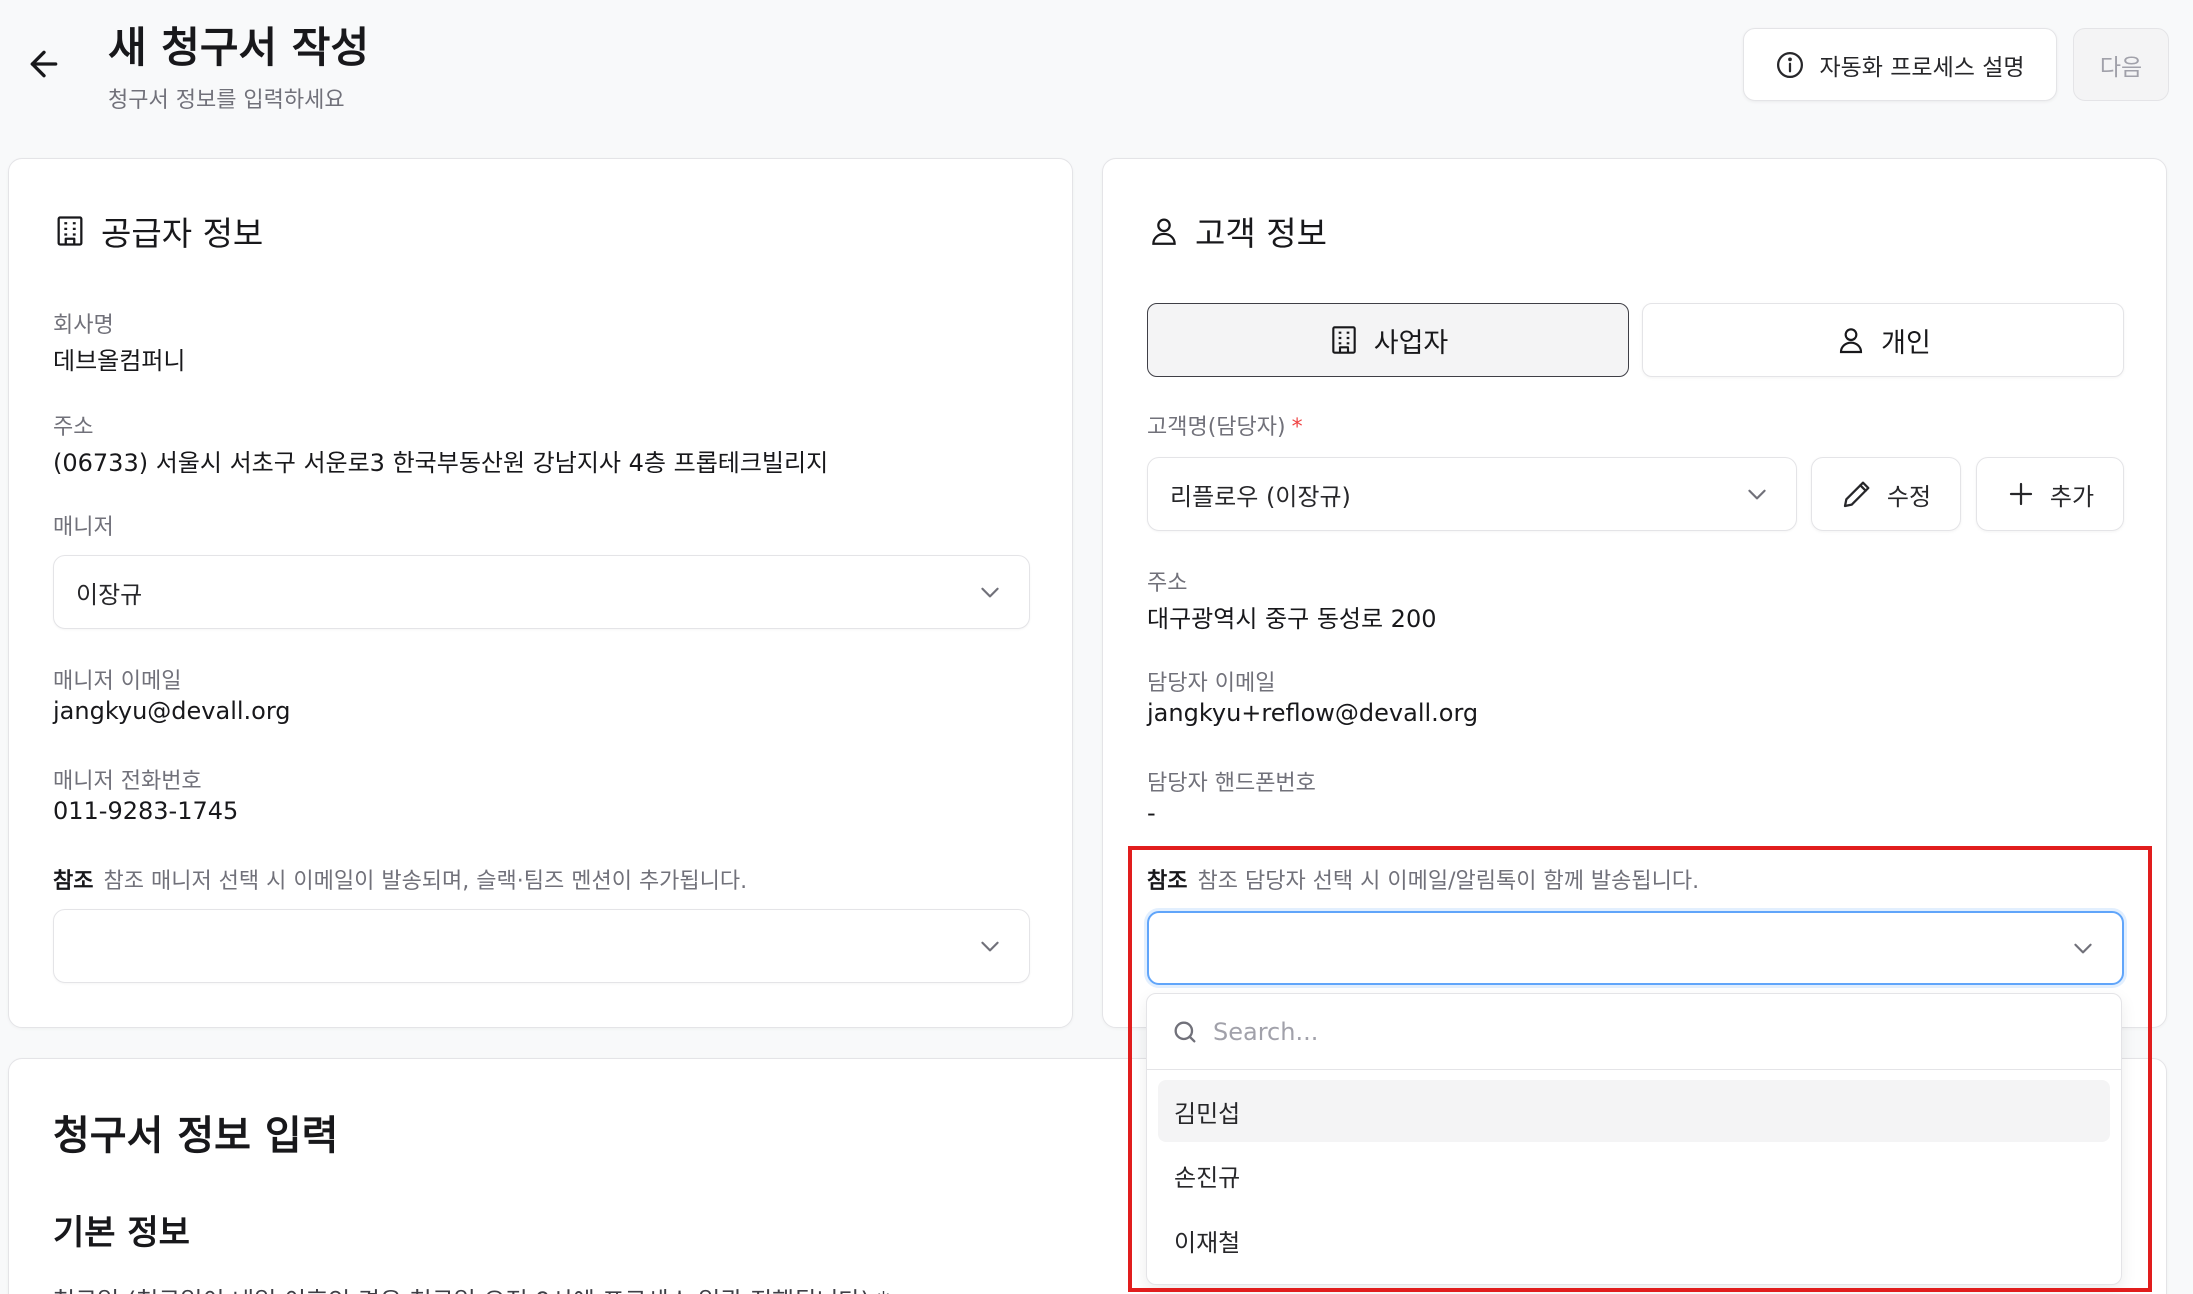  Describe the element at coordinates (1883, 340) in the screenshot. I see `customer-type-individual-toggle: 개인` at that location.